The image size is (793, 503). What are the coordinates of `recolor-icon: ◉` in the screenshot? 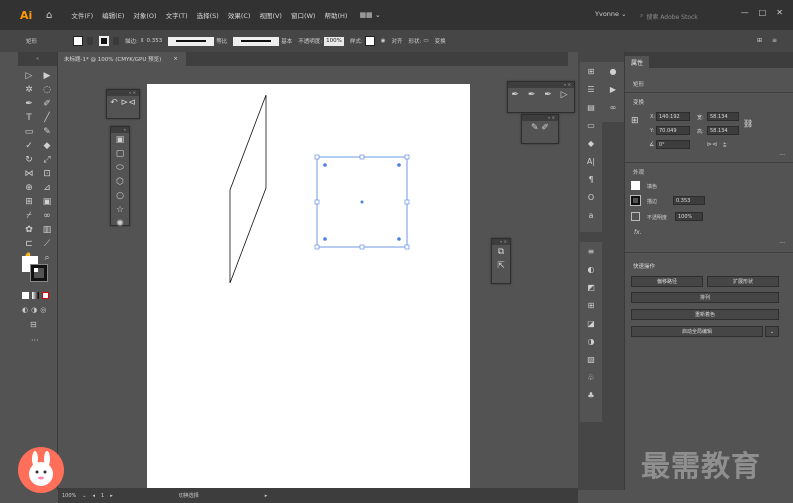 It's located at (383, 41).